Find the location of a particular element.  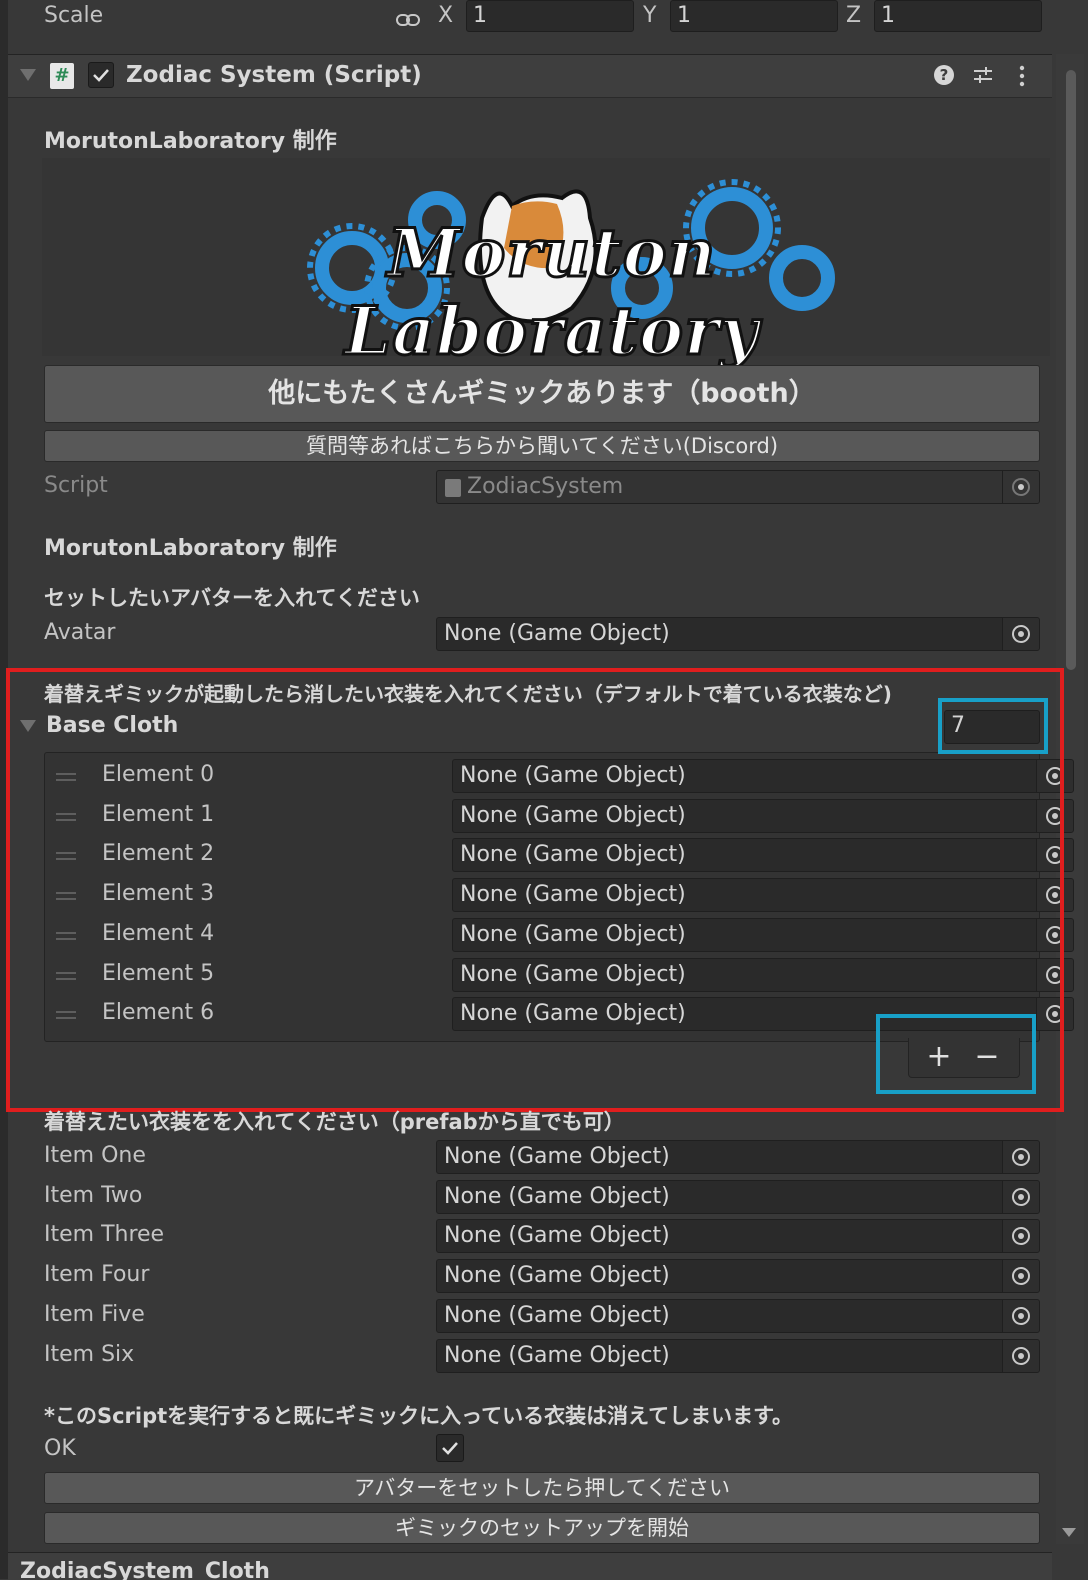

help-icon: ? is located at coordinates (944, 75).